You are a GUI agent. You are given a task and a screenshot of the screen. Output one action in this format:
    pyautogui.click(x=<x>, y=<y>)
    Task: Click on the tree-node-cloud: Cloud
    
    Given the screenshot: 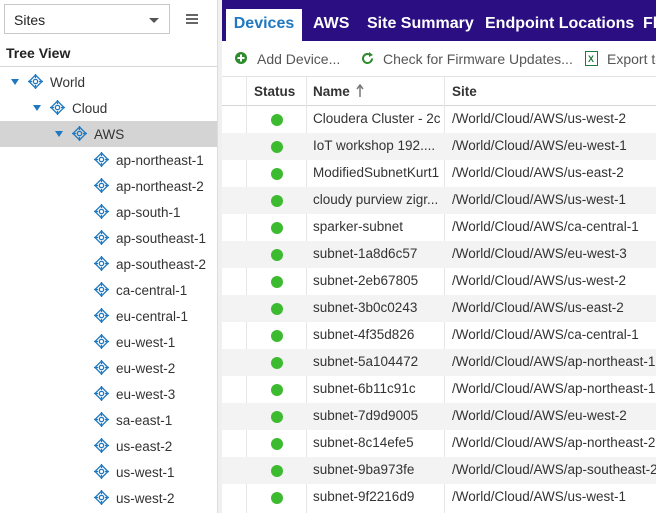 What is the action you would take?
    pyautogui.click(x=108, y=108)
    